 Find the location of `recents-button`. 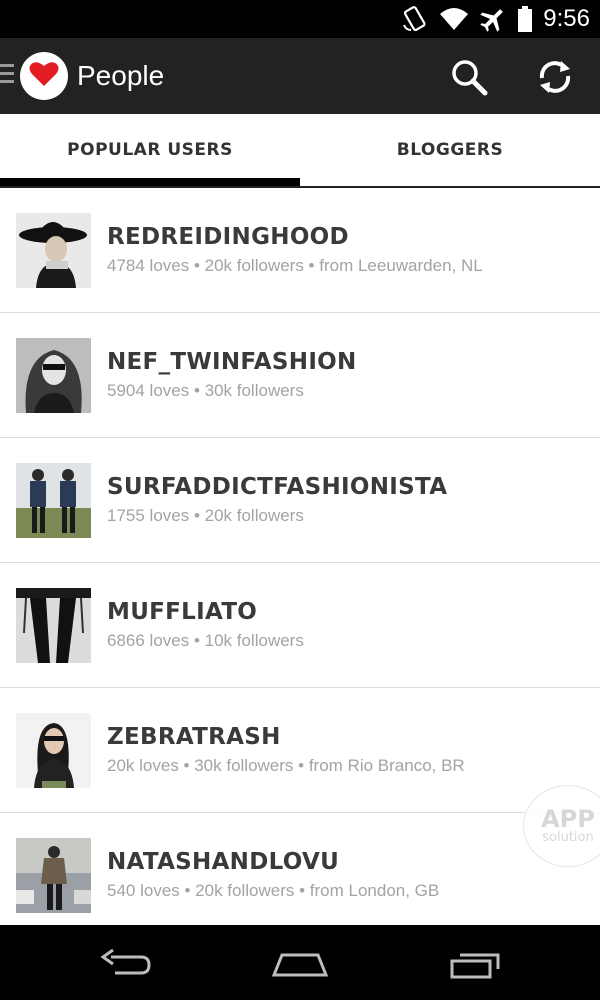

recents-button is located at coordinates (476, 963).